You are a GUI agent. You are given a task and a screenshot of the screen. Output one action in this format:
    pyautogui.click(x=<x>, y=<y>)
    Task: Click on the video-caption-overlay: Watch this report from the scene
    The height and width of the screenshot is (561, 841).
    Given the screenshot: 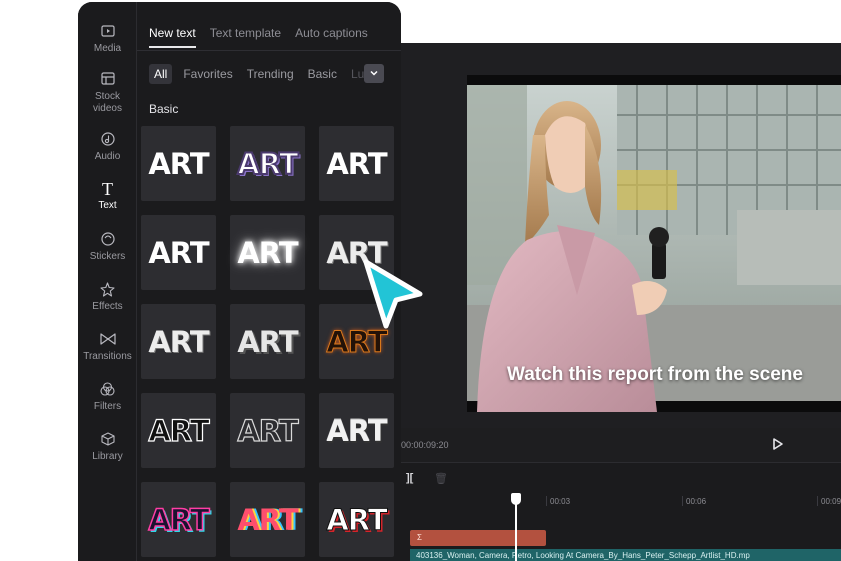 What is the action you would take?
    pyautogui.click(x=655, y=375)
    